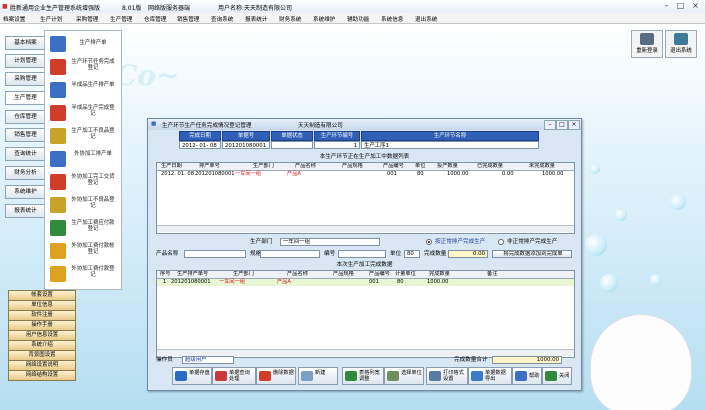 The width and height of the screenshot is (705, 410). I want to click on section2-title: 本次生产加工完成数据, so click(364, 265).